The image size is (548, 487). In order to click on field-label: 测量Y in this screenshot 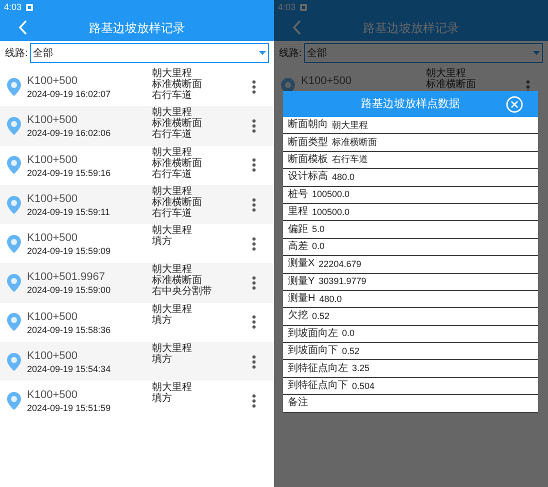, I will do `click(301, 281)`.